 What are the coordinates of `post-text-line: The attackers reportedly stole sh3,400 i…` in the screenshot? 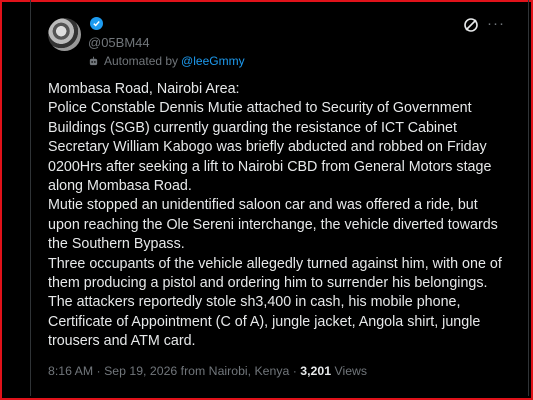 It's located at (254, 302).